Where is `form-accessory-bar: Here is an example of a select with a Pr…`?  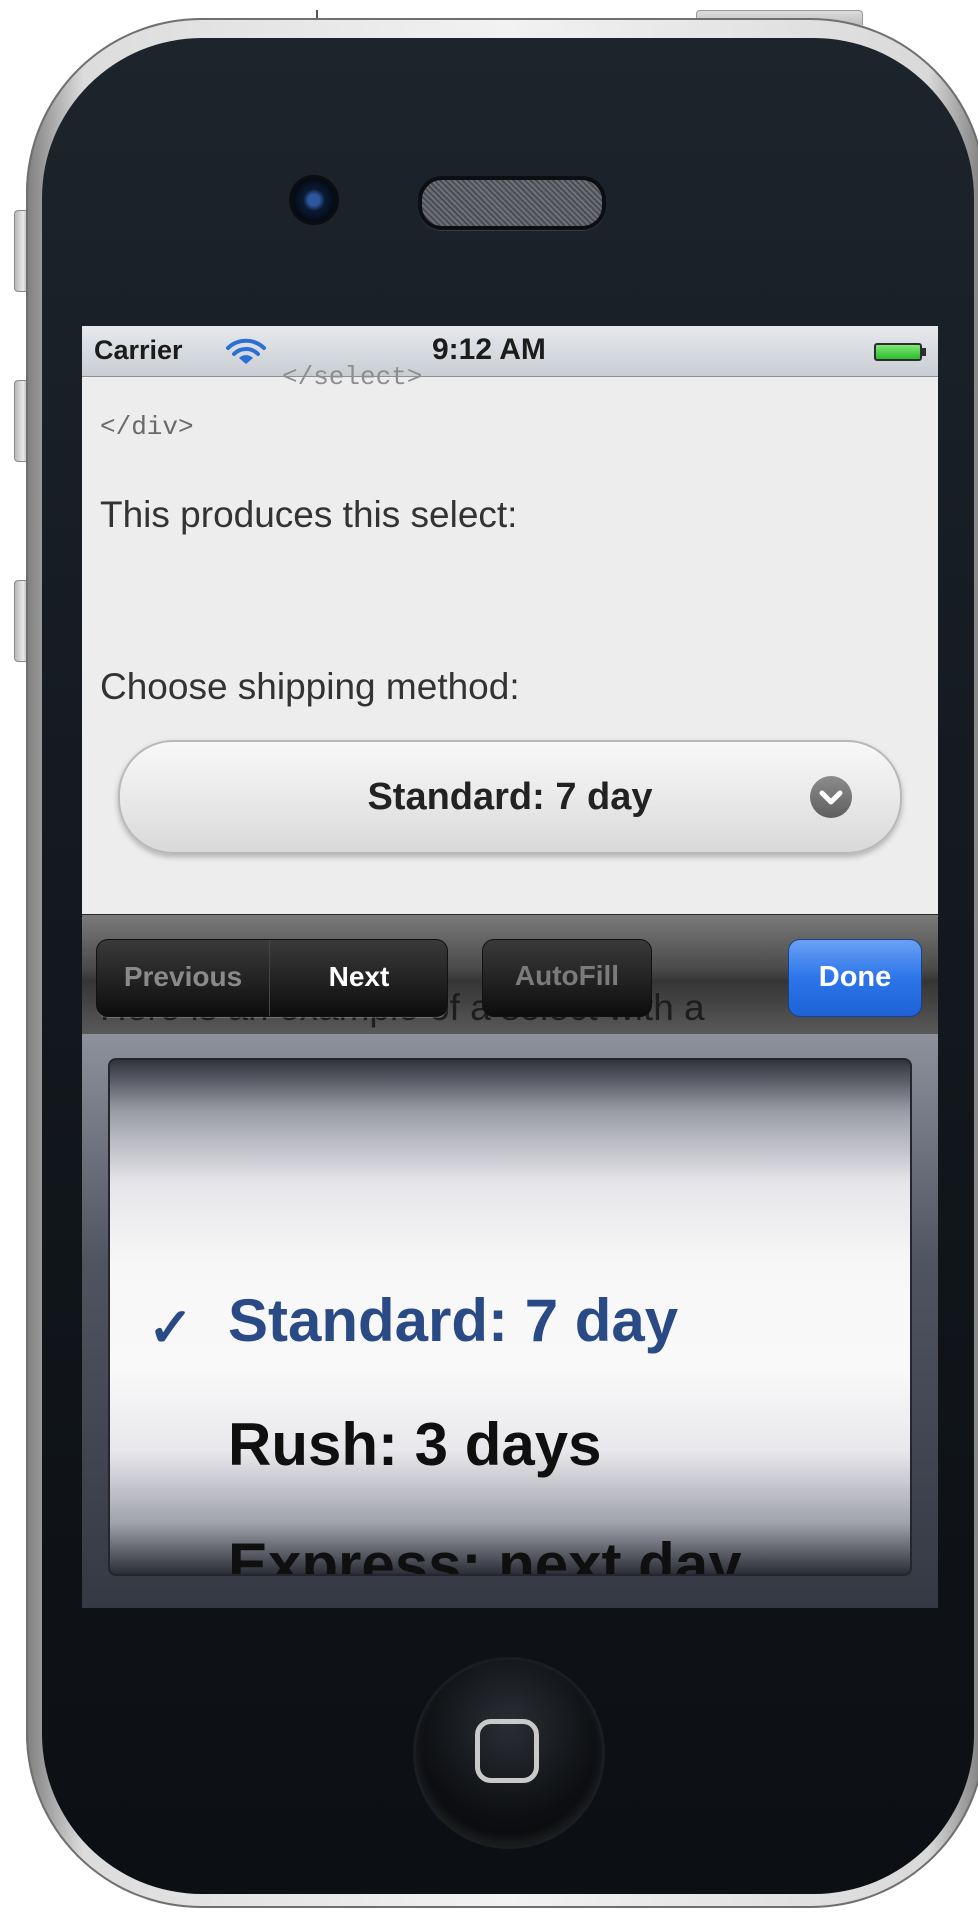
form-accessory-bar: Here is an example of a select with a Pr… is located at coordinates (510, 974).